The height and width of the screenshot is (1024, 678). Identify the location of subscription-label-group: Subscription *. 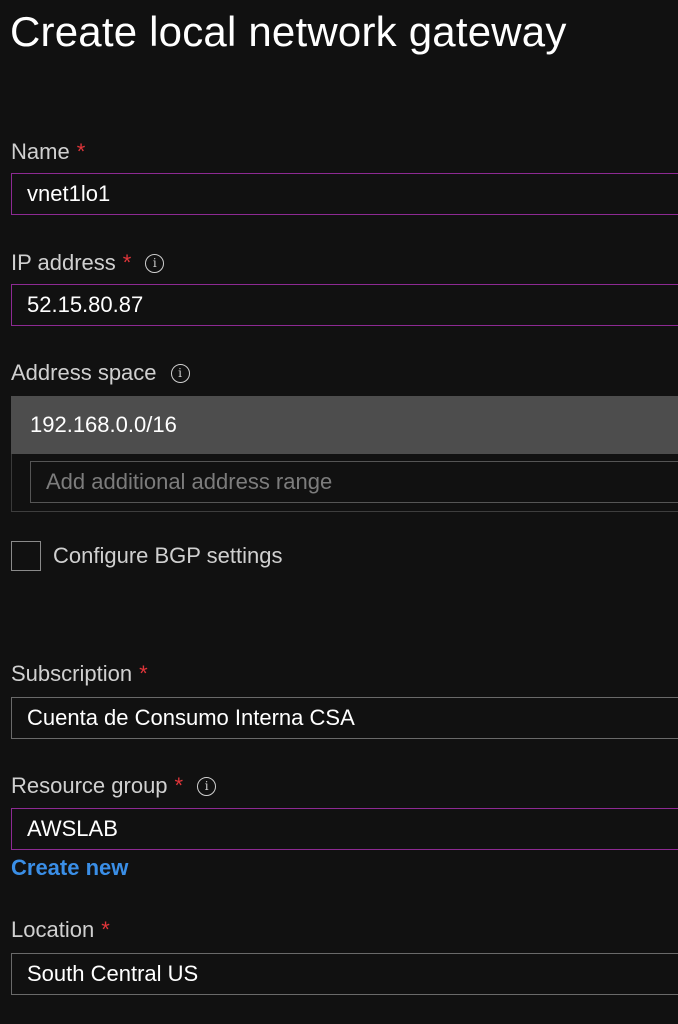
(79, 674).